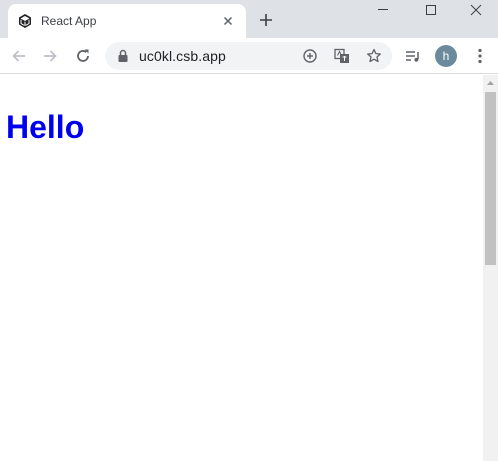  I want to click on tab-title: React App, so click(69, 21).